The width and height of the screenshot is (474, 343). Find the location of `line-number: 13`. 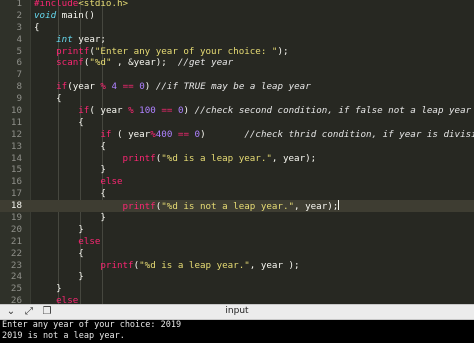

line-number: 13 is located at coordinates (16, 146).